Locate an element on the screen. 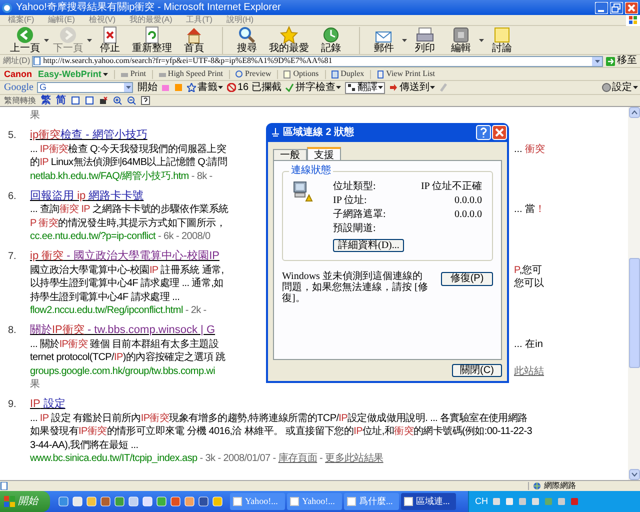  go-arrow-icon is located at coordinates (610, 61).